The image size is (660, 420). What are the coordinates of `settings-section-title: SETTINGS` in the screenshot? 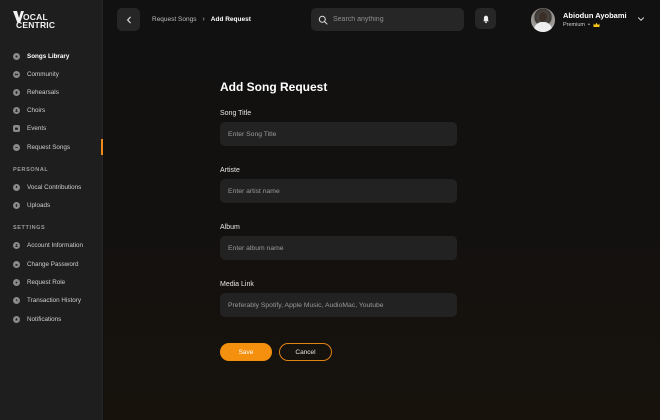 It's located at (29, 228).